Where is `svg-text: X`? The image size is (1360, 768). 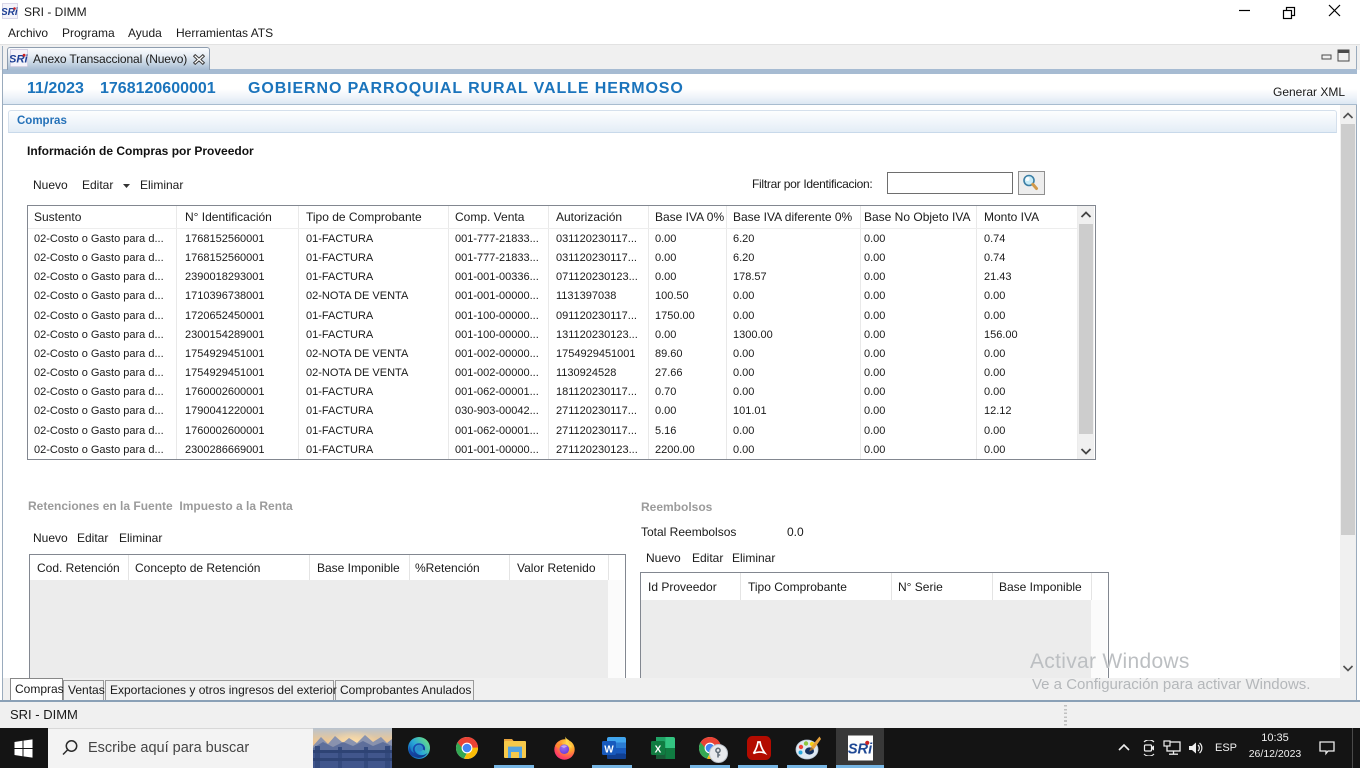 svg-text: X is located at coordinates (658, 750).